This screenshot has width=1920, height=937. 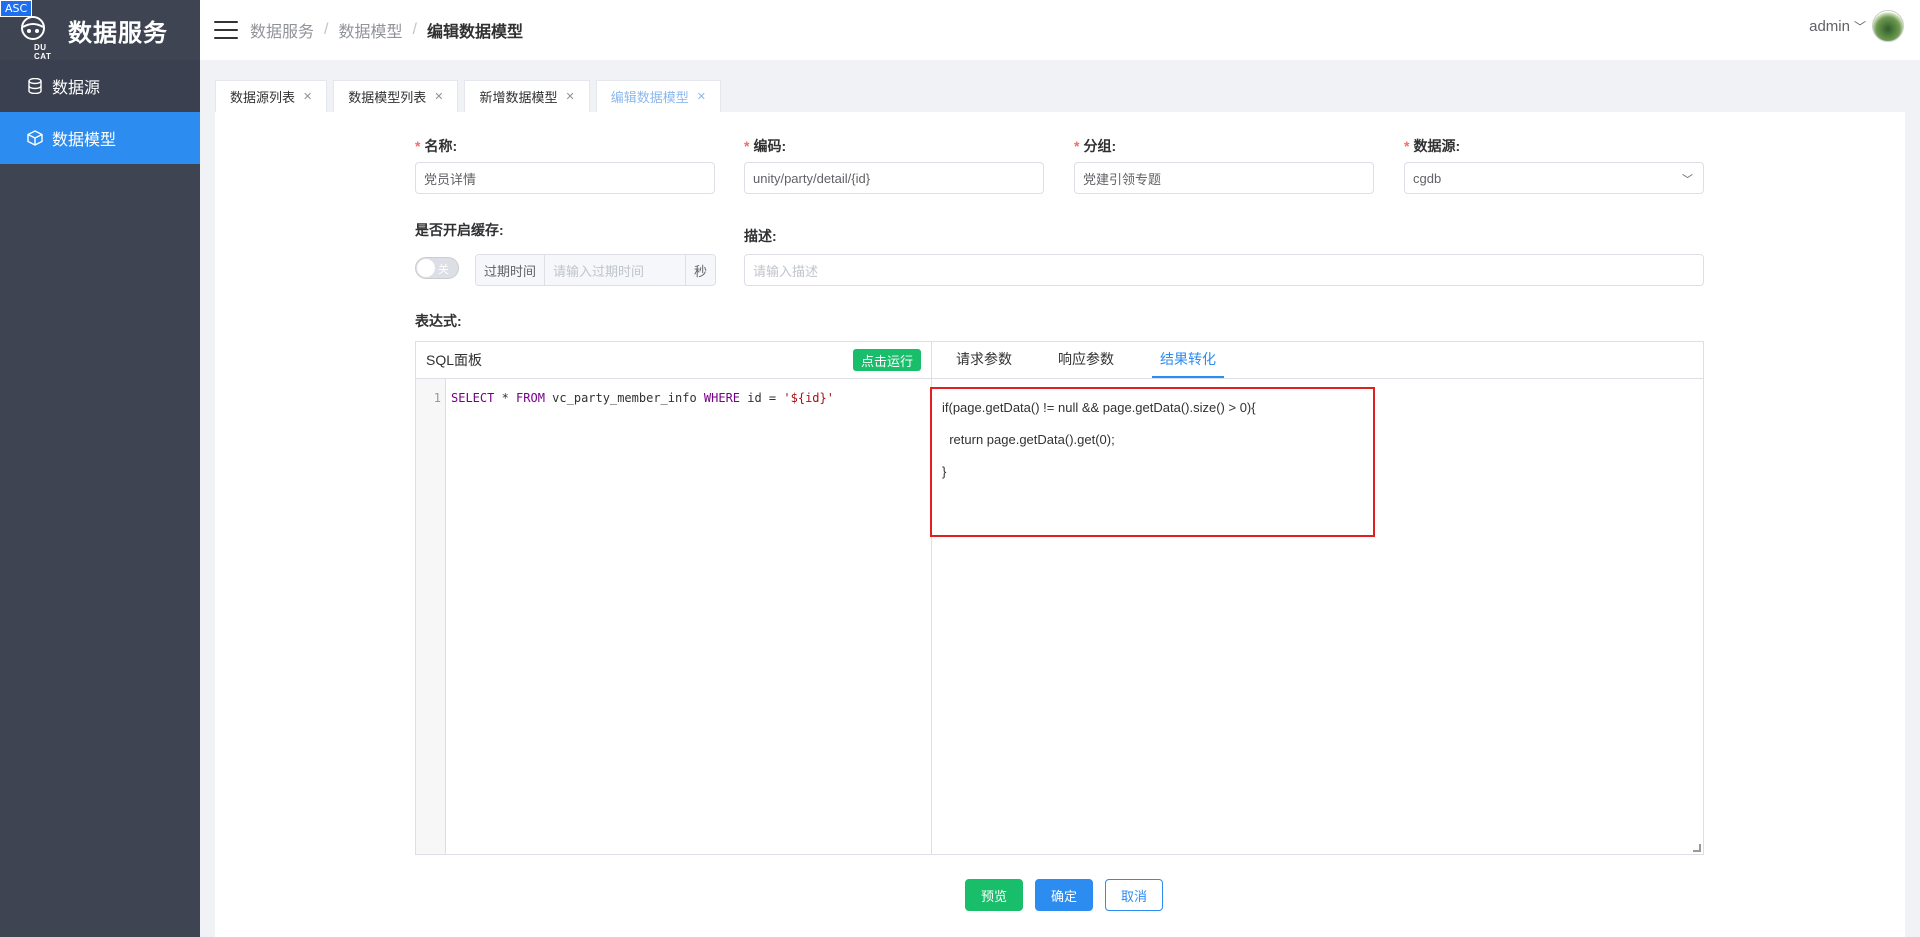 What do you see at coordinates (1829, 26) in the screenshot?
I see `user-name: admin` at bounding box center [1829, 26].